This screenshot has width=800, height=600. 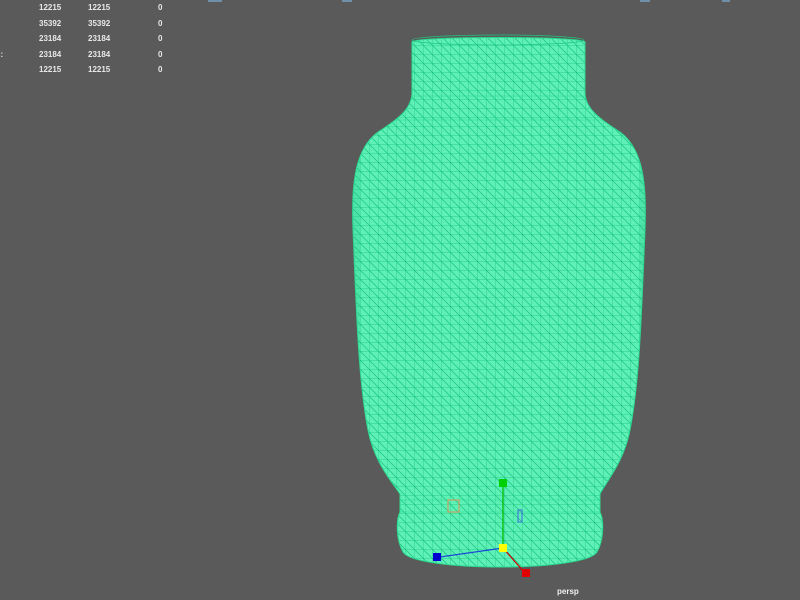 What do you see at coordinates (503, 483) in the screenshot?
I see `y-axis-cube-icon` at bounding box center [503, 483].